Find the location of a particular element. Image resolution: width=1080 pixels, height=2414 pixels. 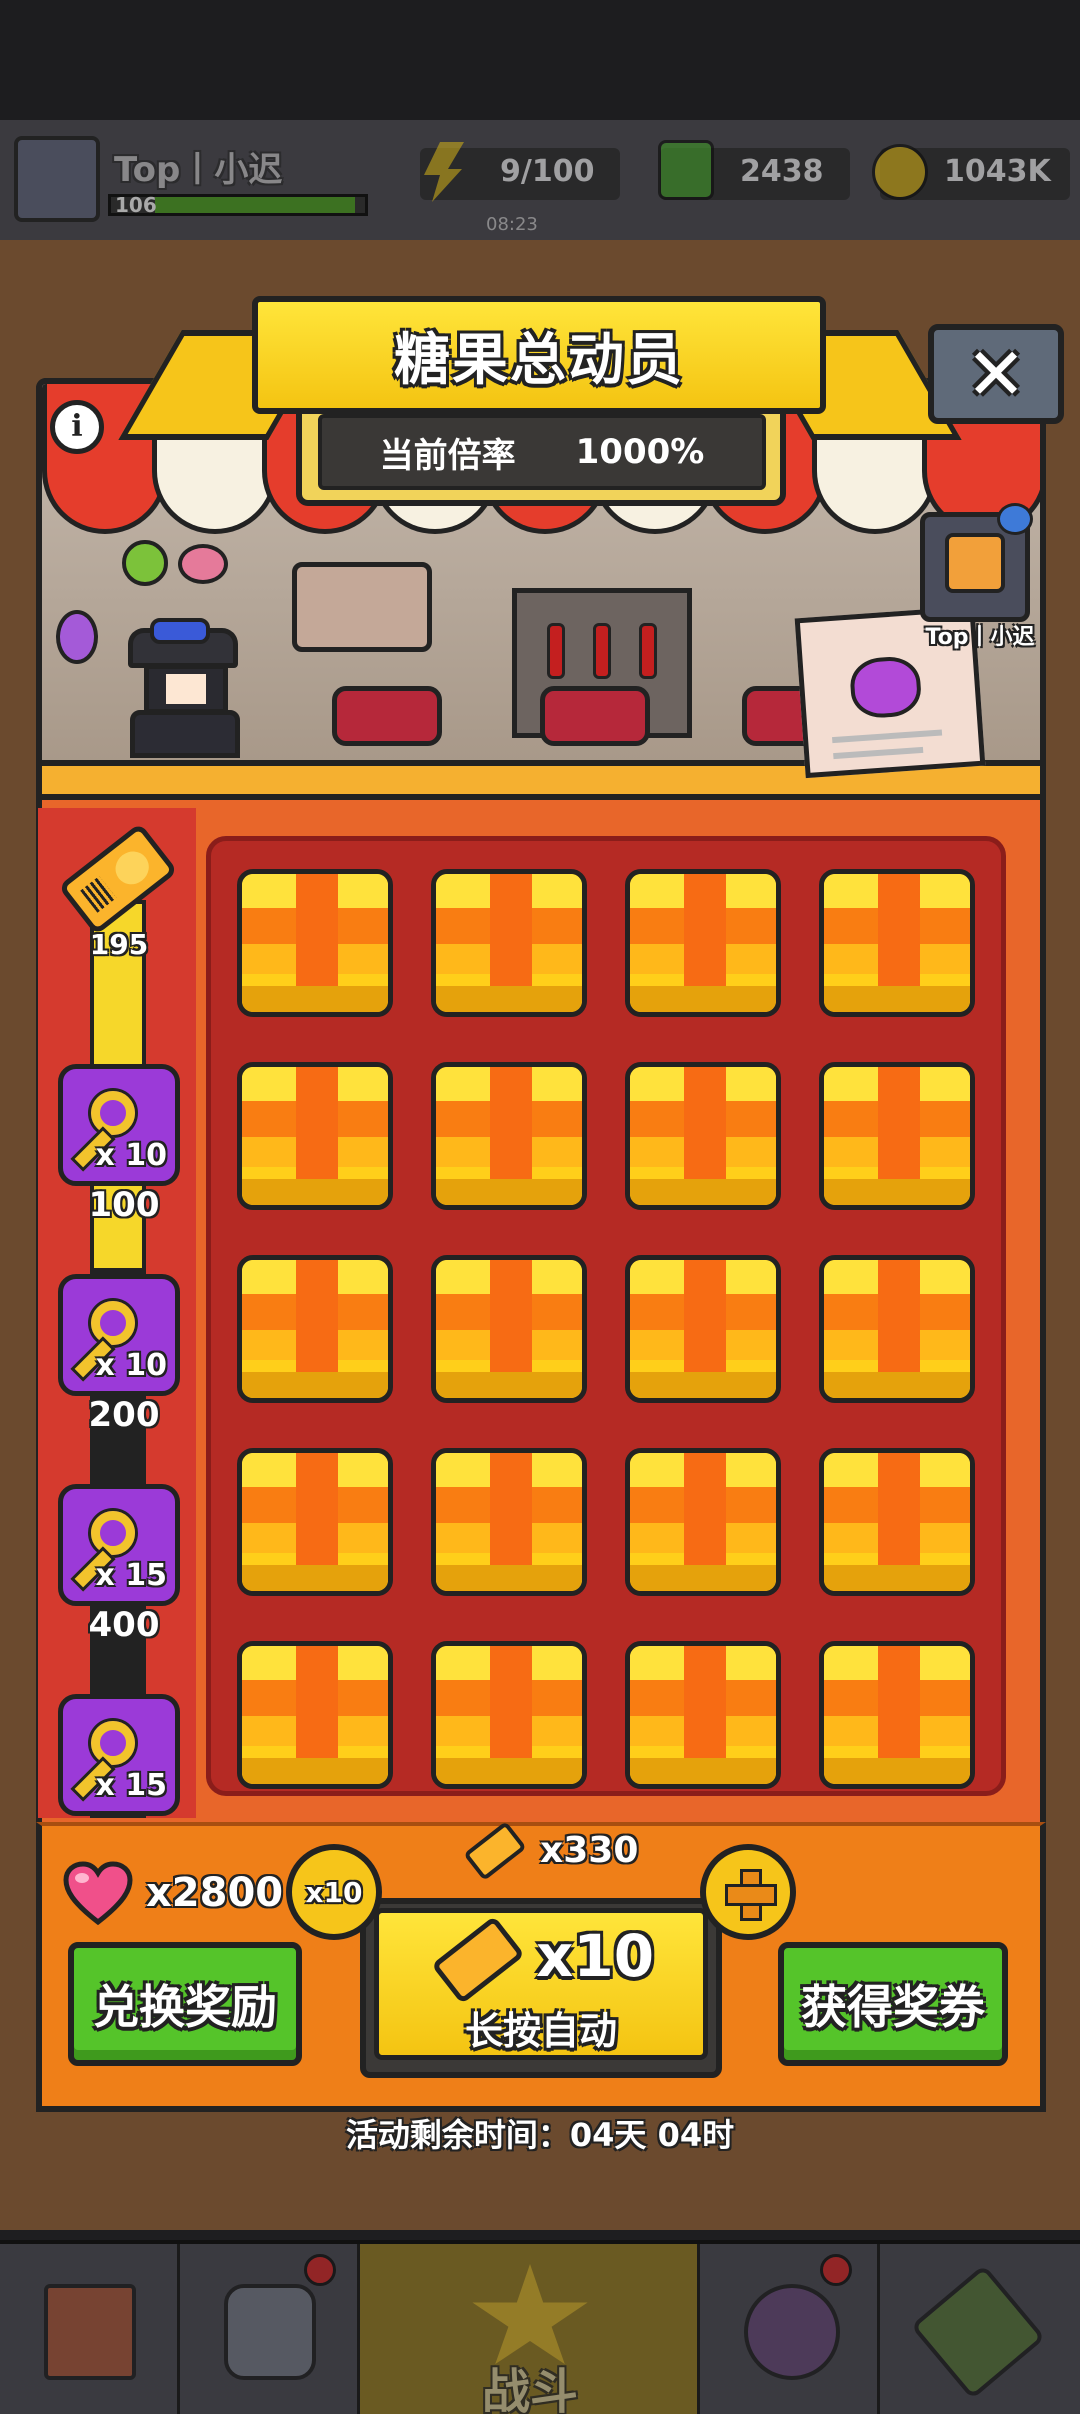

exchange-reward-button: 兑换奖励 is located at coordinates (185, 2004).